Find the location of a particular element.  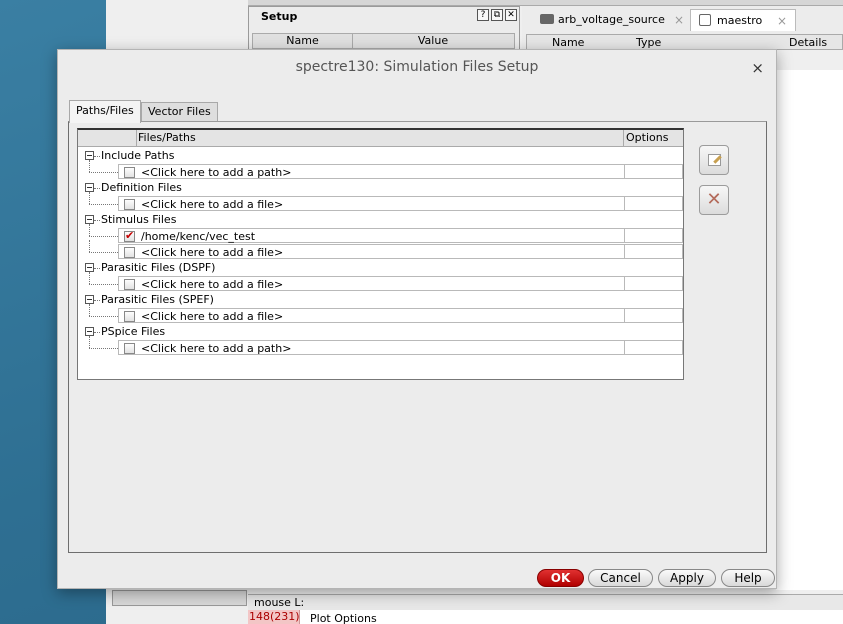

tab-vector-files: Vector Files is located at coordinates (179, 112).